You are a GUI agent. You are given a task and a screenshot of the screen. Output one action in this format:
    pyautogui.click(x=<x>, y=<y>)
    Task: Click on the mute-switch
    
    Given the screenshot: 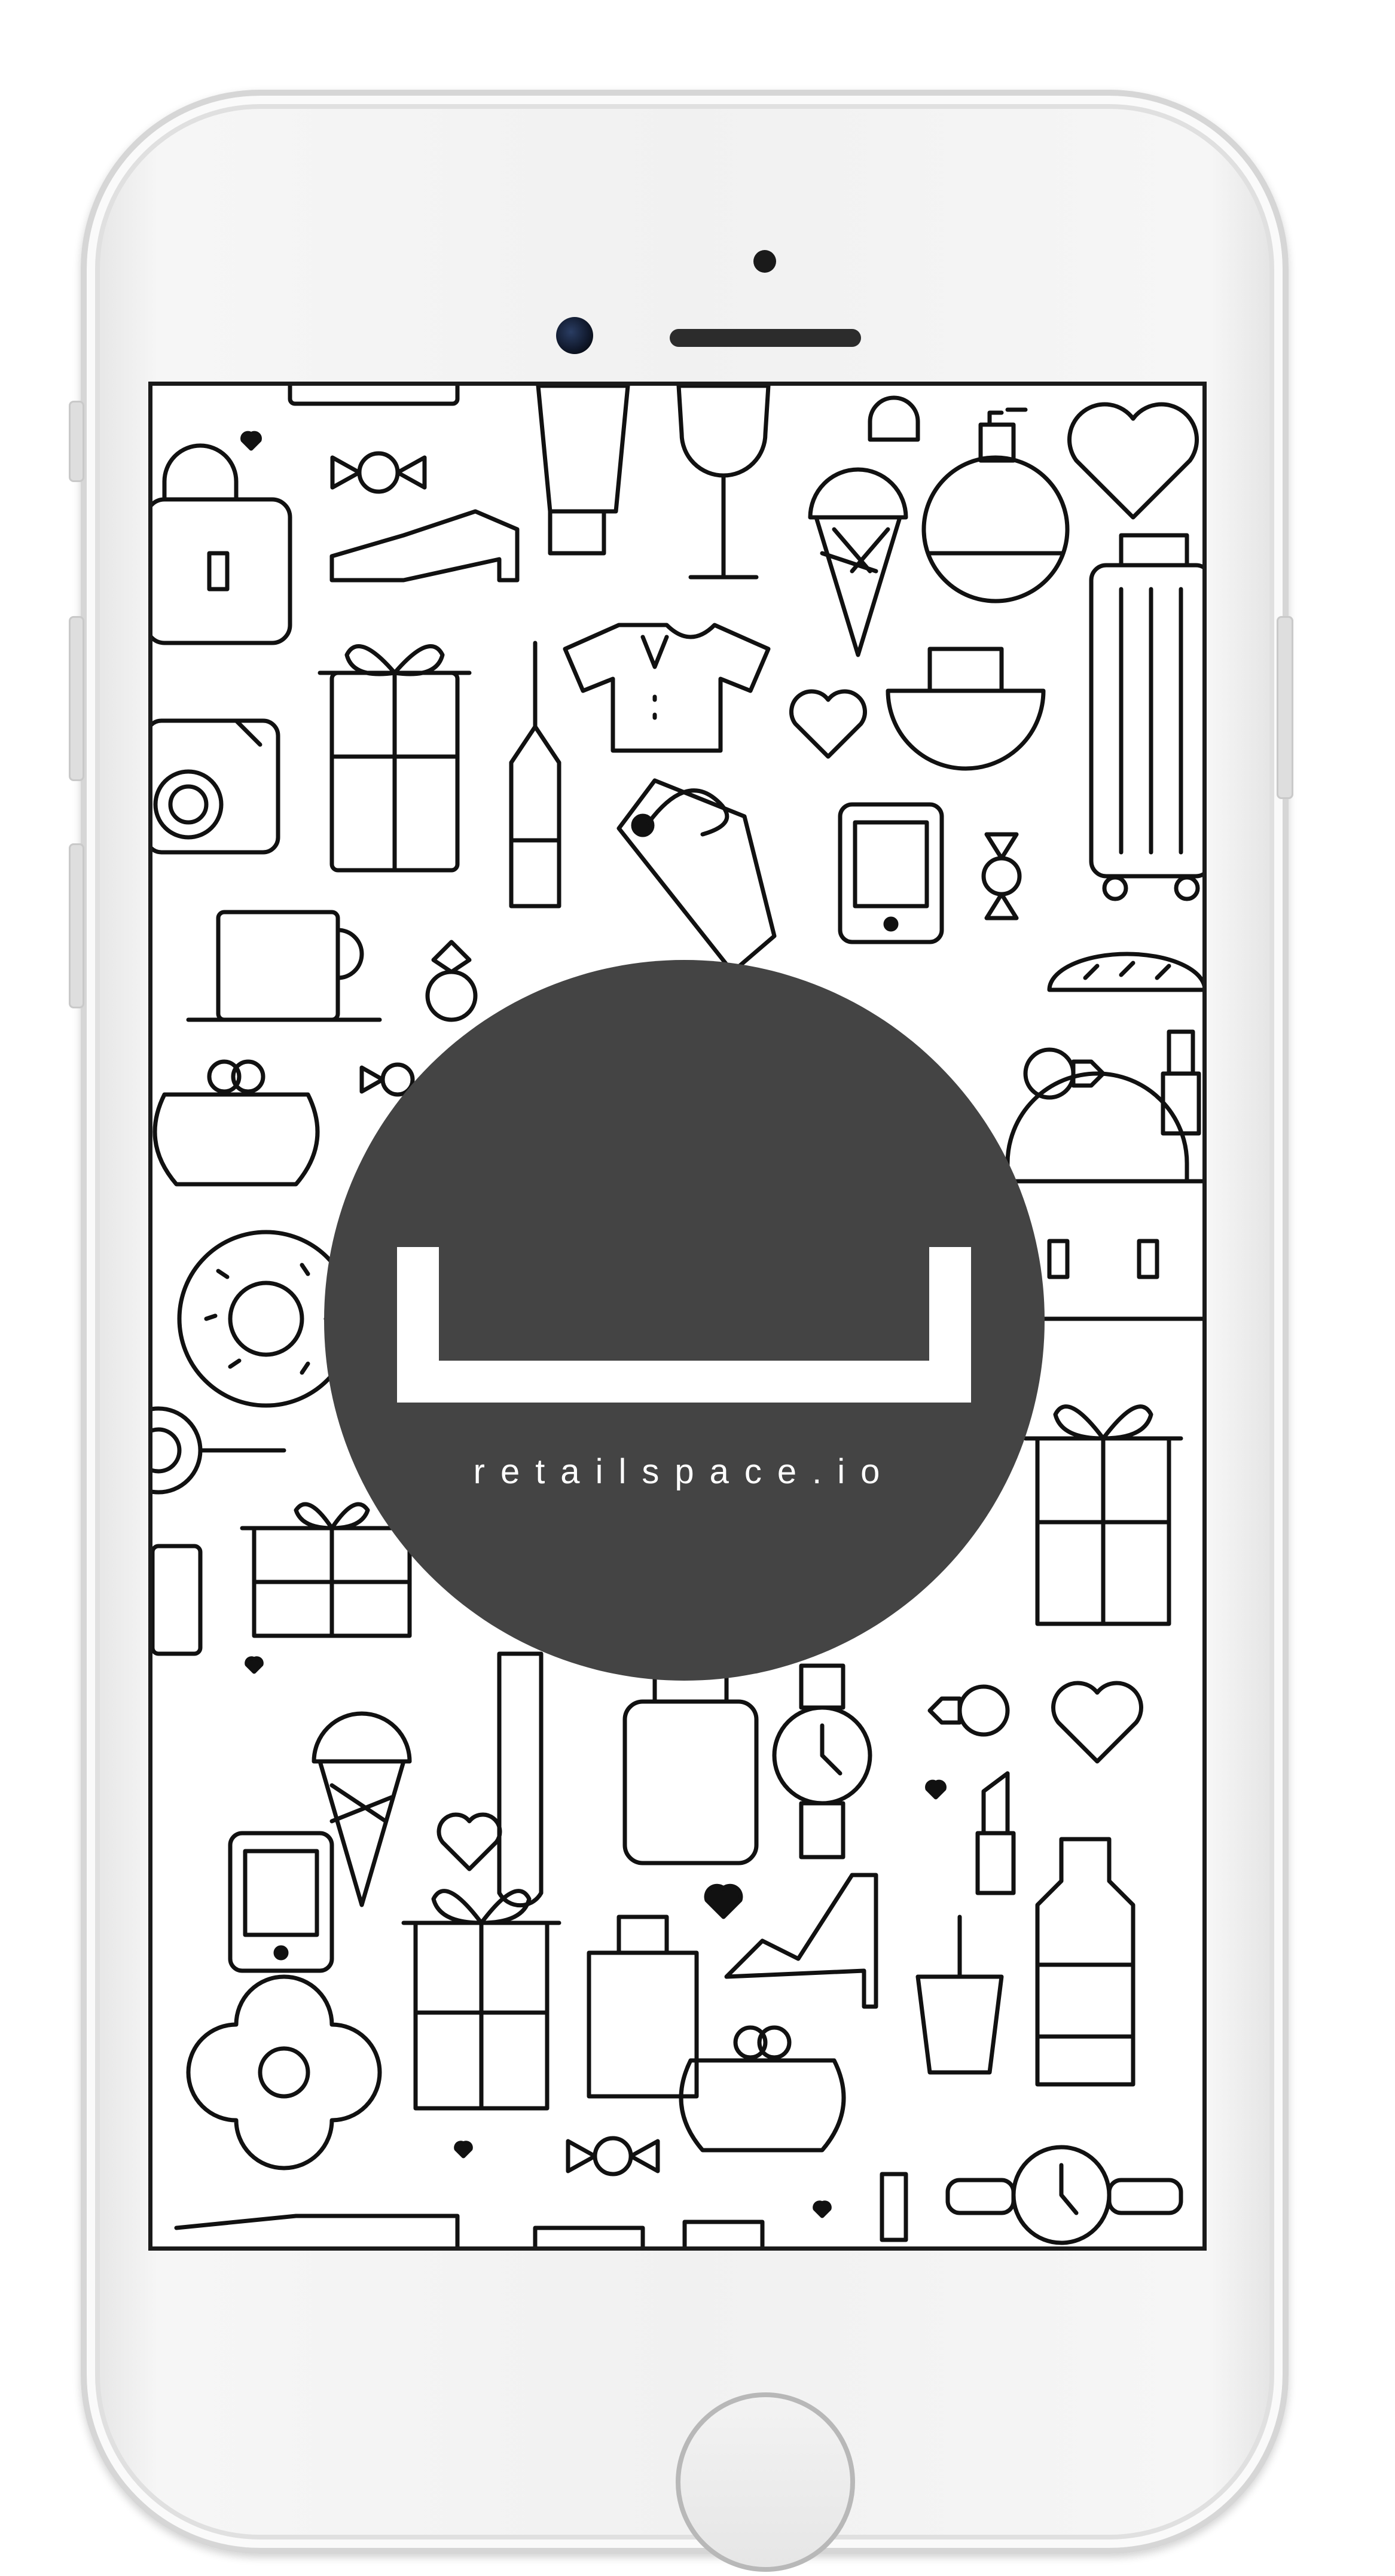 What is the action you would take?
    pyautogui.click(x=76, y=442)
    